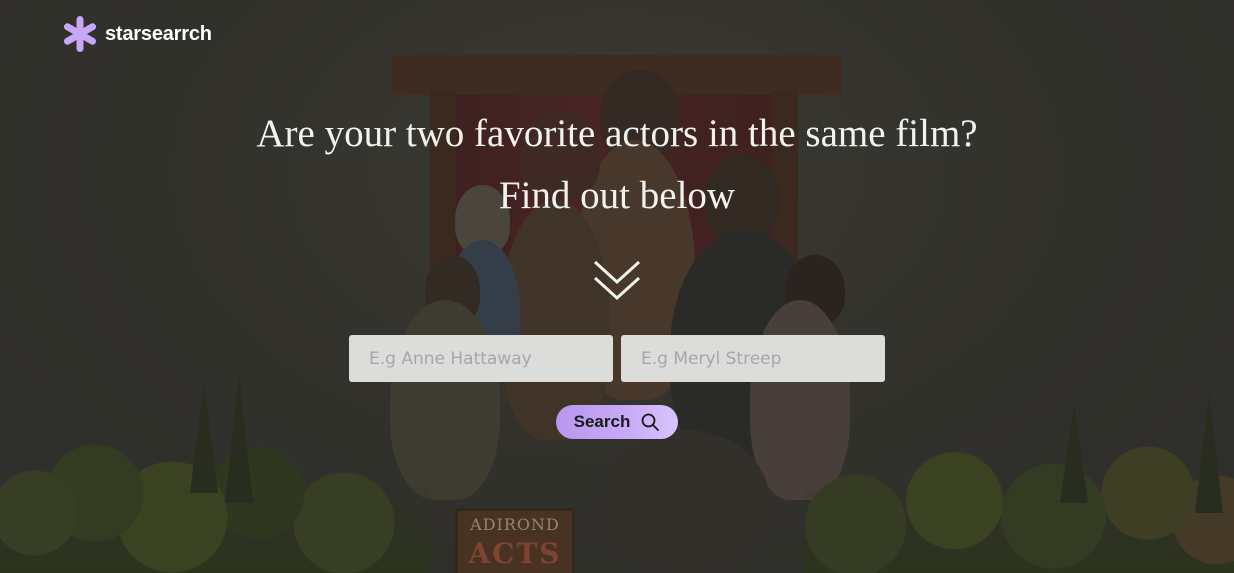  I want to click on search-button-label: Search, so click(602, 421).